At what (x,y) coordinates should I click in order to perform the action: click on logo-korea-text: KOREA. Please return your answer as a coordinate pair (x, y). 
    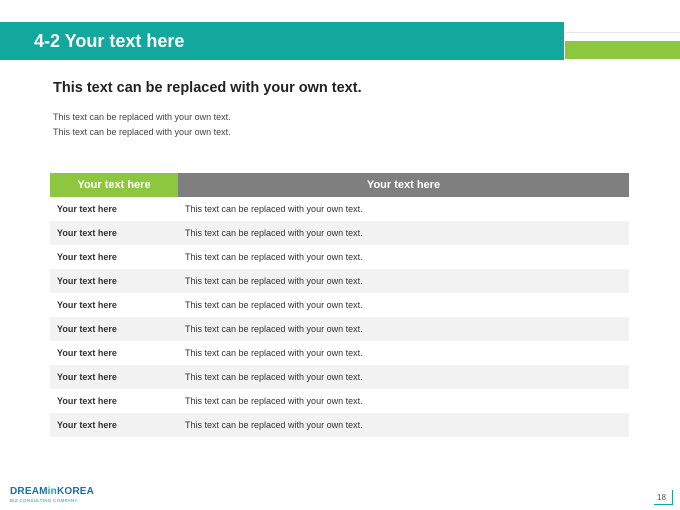
    Looking at the image, I should click on (75, 491).